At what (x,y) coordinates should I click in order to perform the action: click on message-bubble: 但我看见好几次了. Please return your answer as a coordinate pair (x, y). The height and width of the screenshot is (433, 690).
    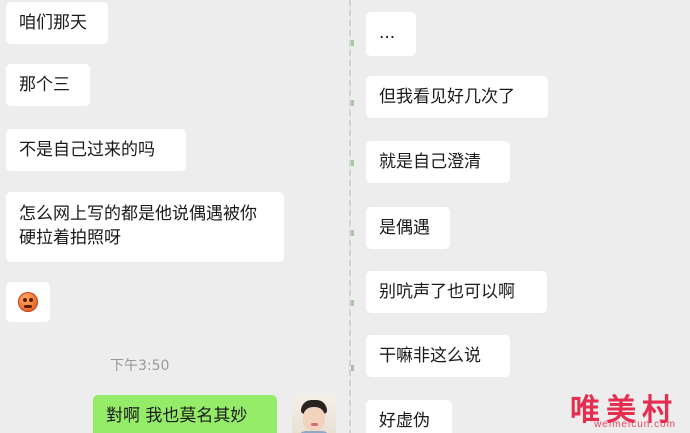
    Looking at the image, I should click on (457, 97).